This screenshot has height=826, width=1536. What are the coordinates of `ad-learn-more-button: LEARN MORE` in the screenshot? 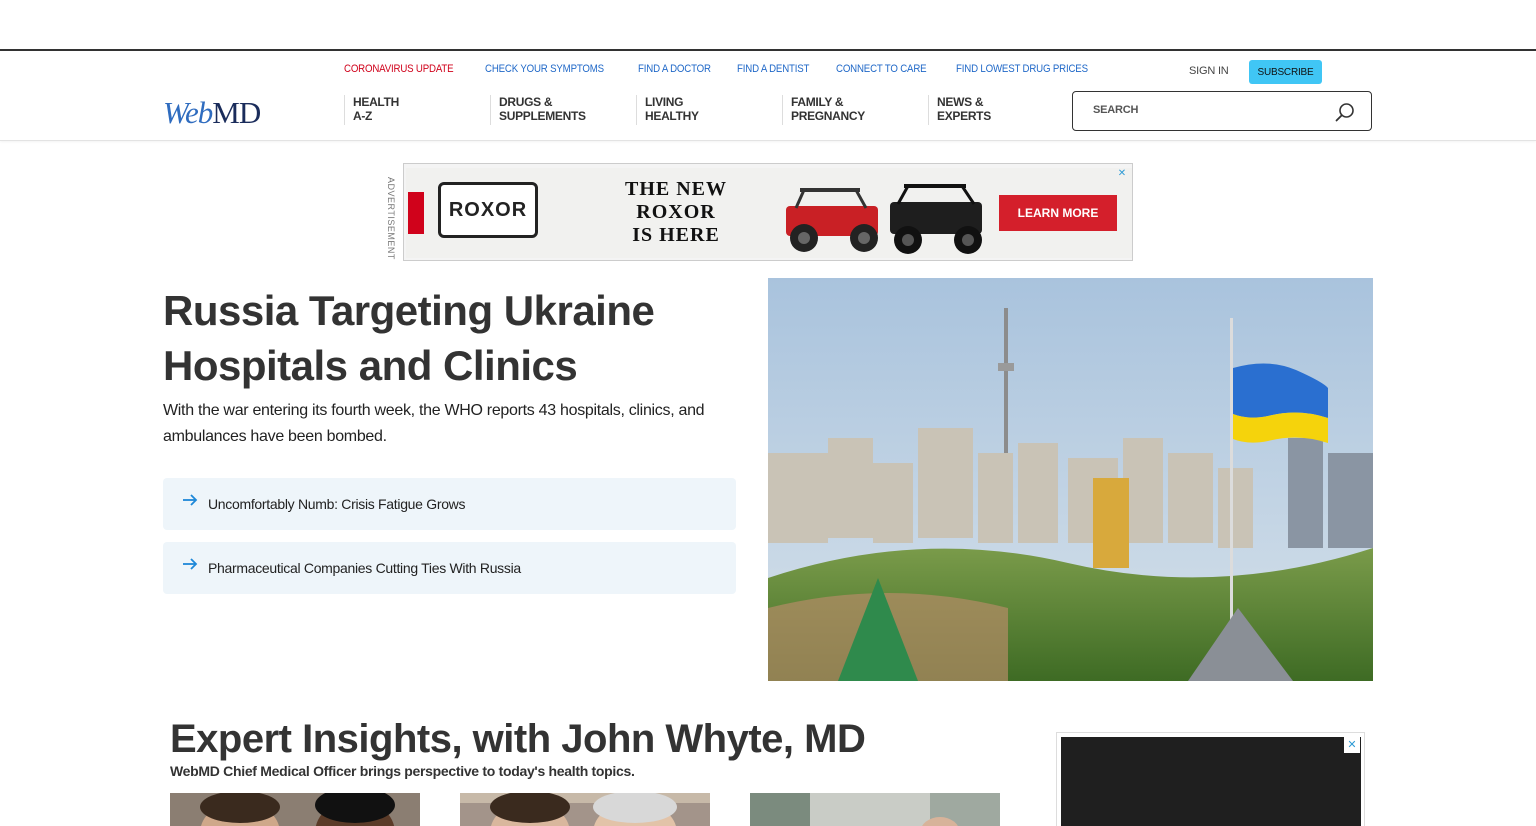 It's located at (1058, 213).